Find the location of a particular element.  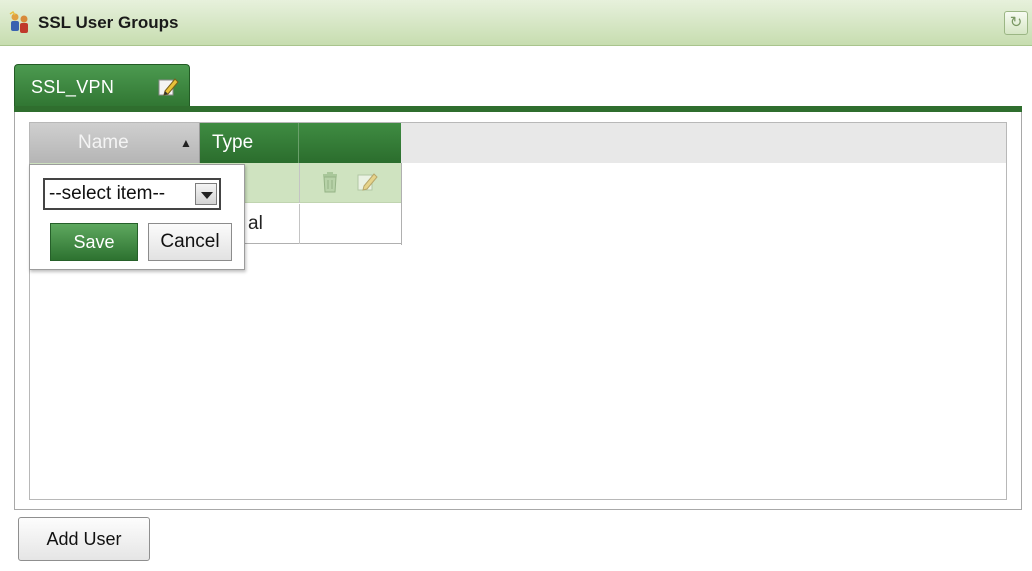

trash-icon is located at coordinates (330, 182).